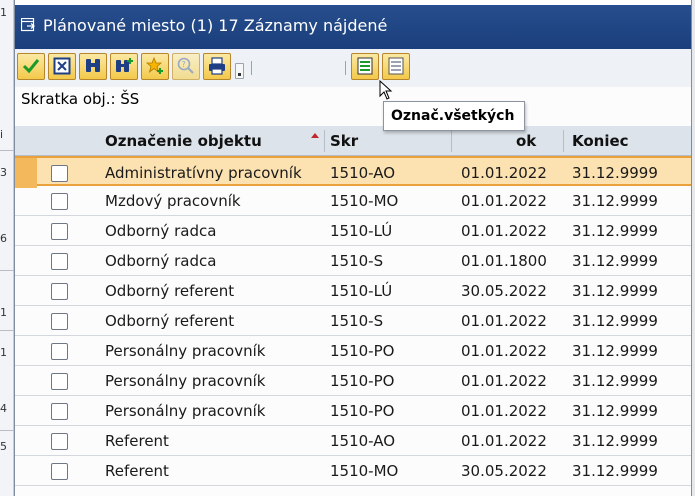  What do you see at coordinates (454, 116) in the screenshot?
I see `select-all-tooltip: Označ.všetkých` at bounding box center [454, 116].